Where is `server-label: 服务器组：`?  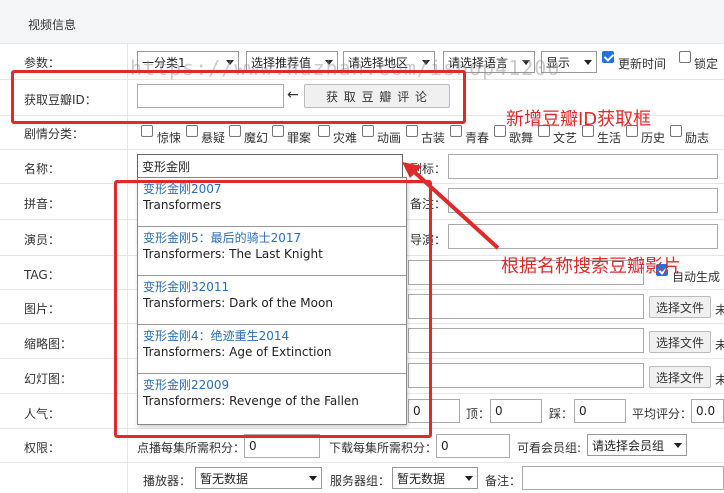 server-label: 服务器组： is located at coordinates (360, 481).